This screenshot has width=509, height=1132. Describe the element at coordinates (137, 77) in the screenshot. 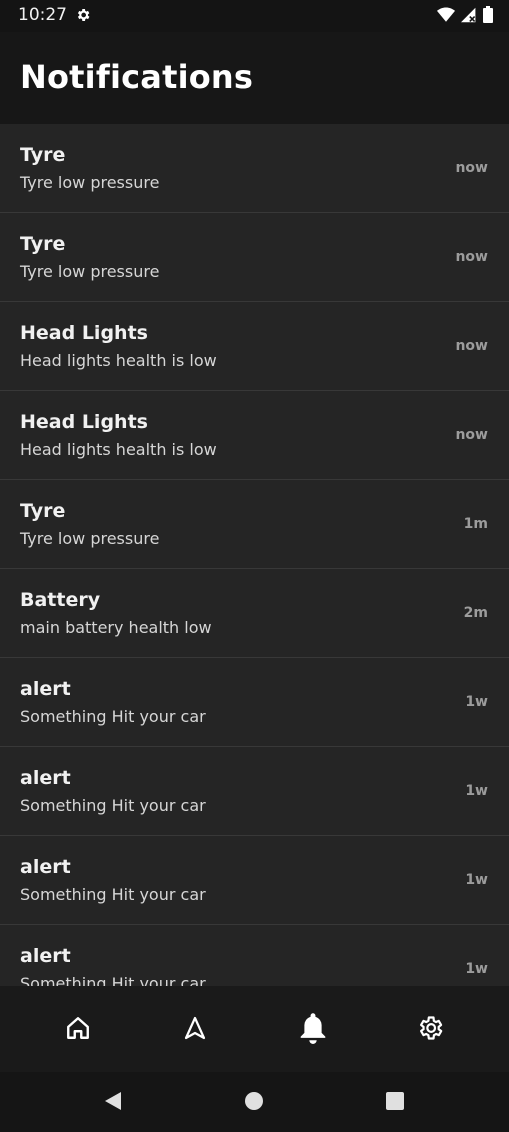

I see `page-title: Notifications` at that location.